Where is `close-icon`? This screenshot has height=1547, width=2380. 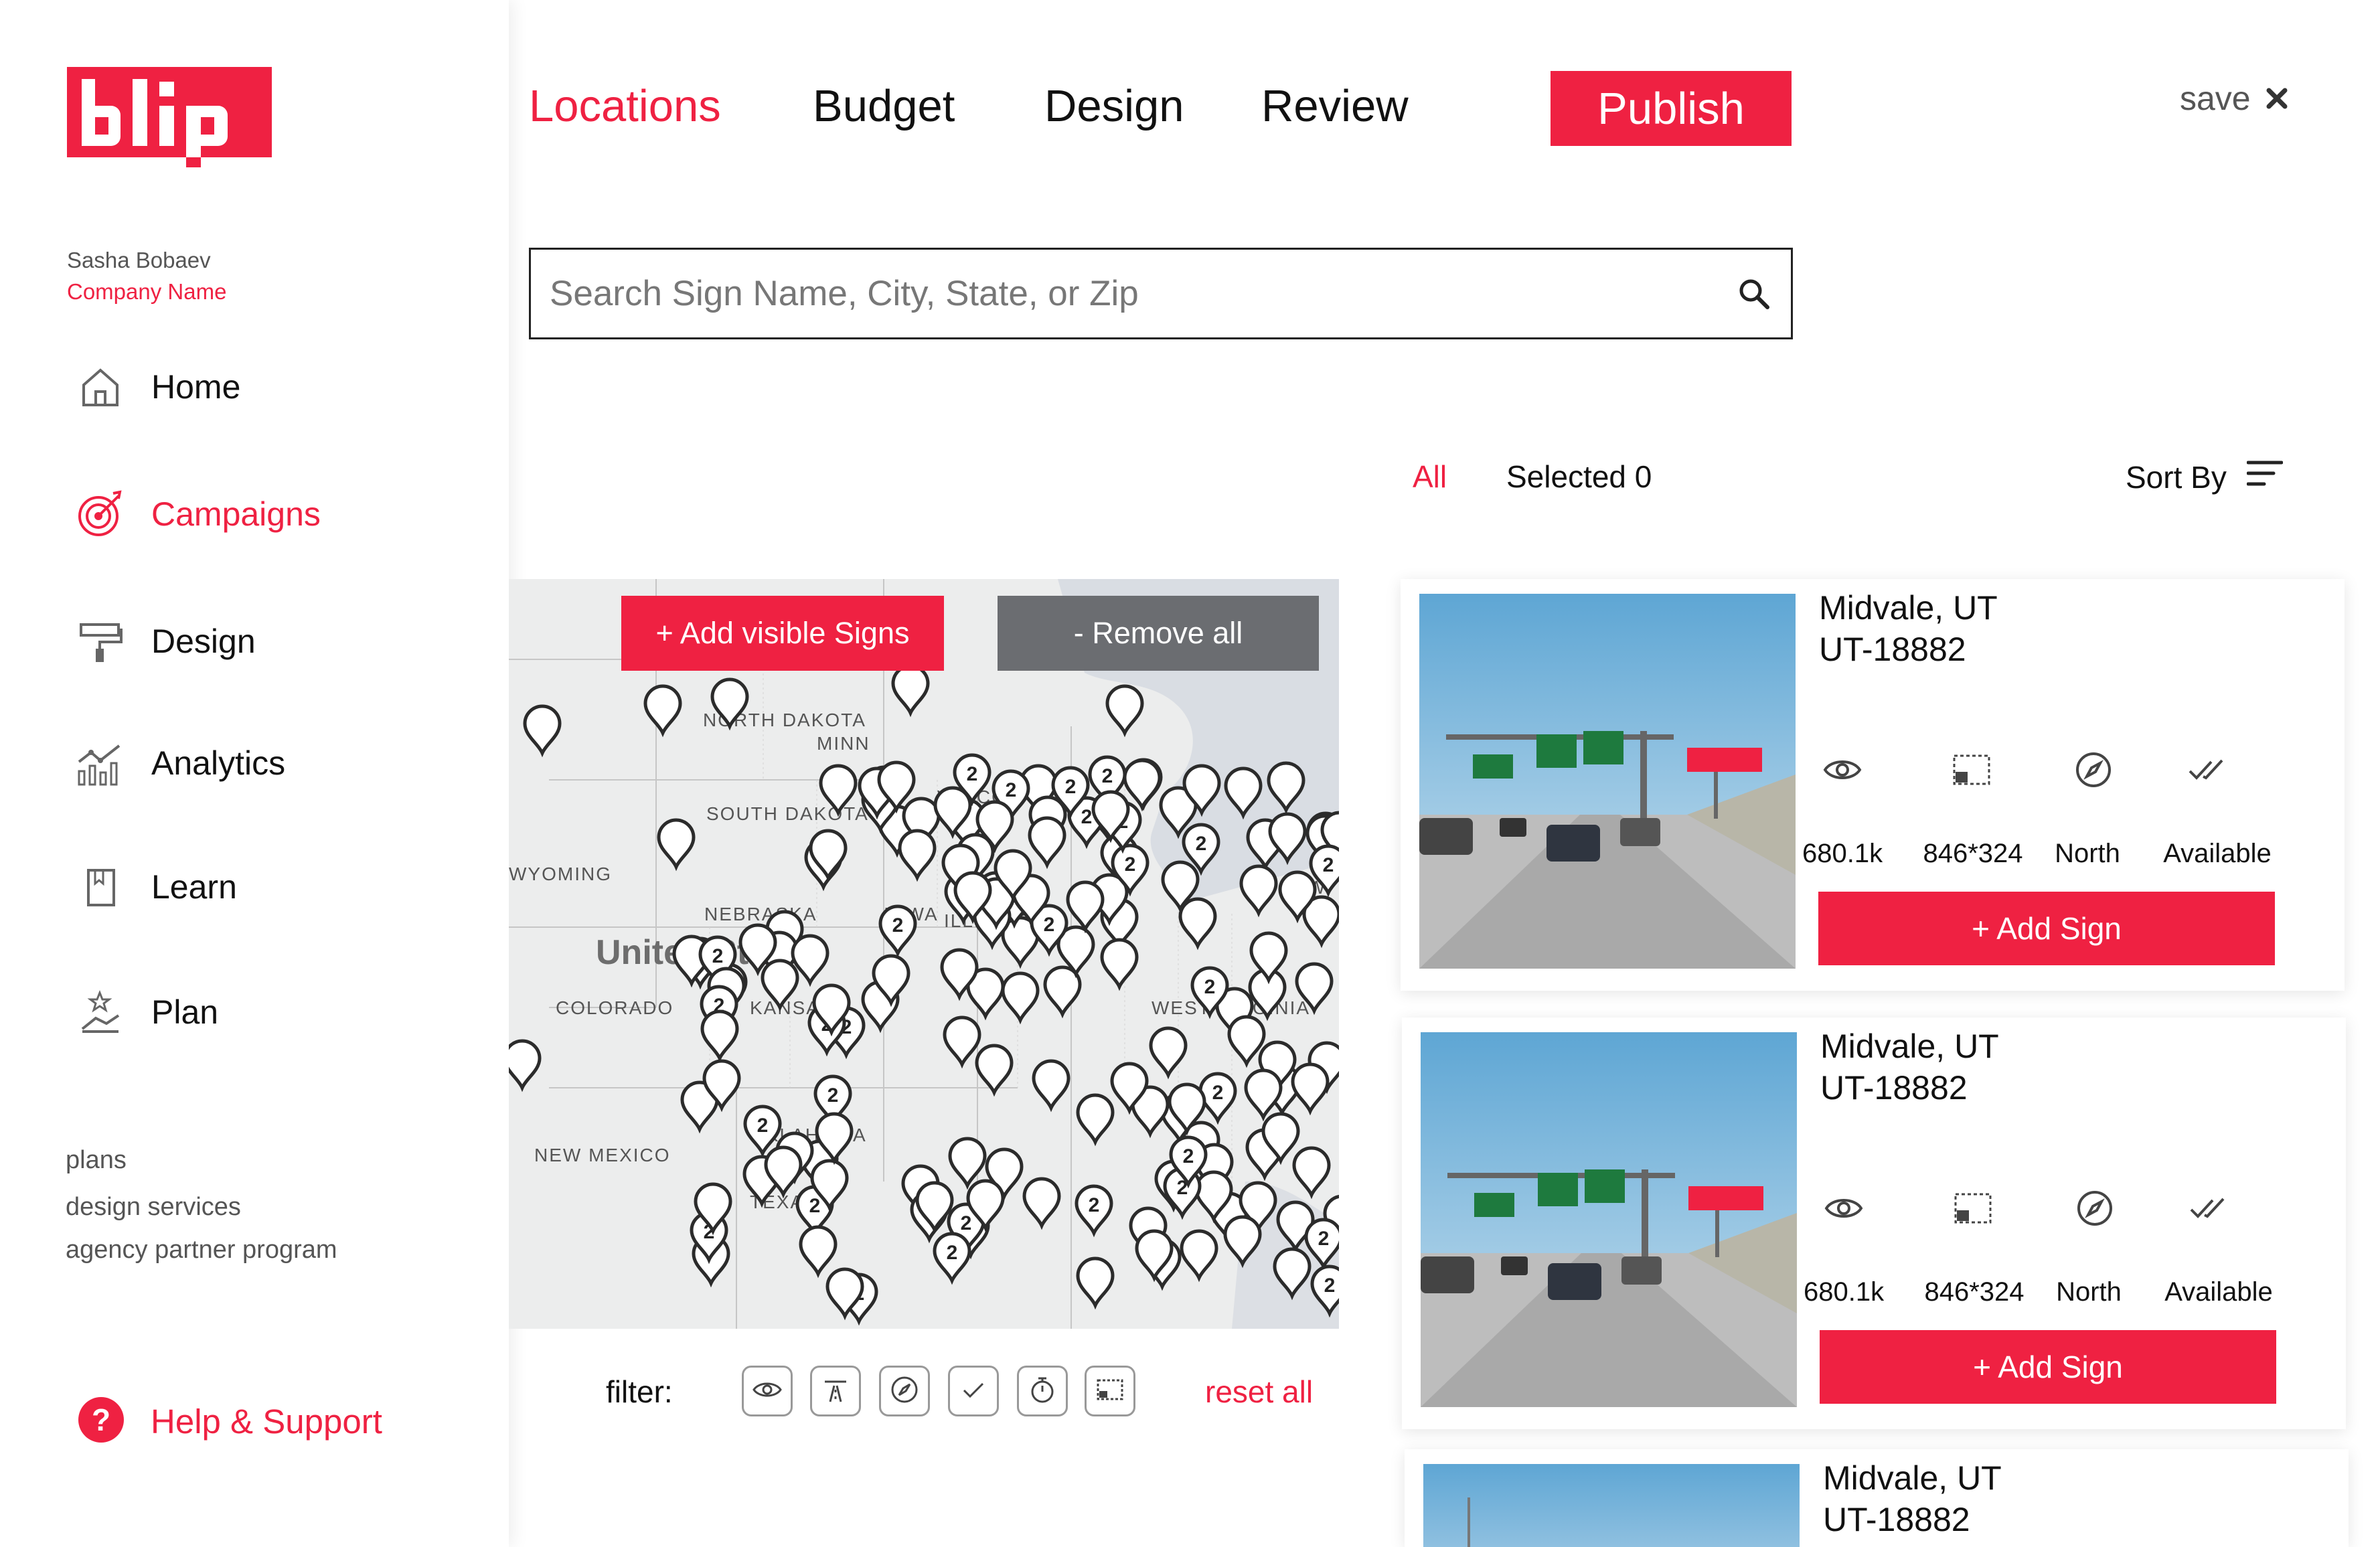
close-icon is located at coordinates (2277, 98).